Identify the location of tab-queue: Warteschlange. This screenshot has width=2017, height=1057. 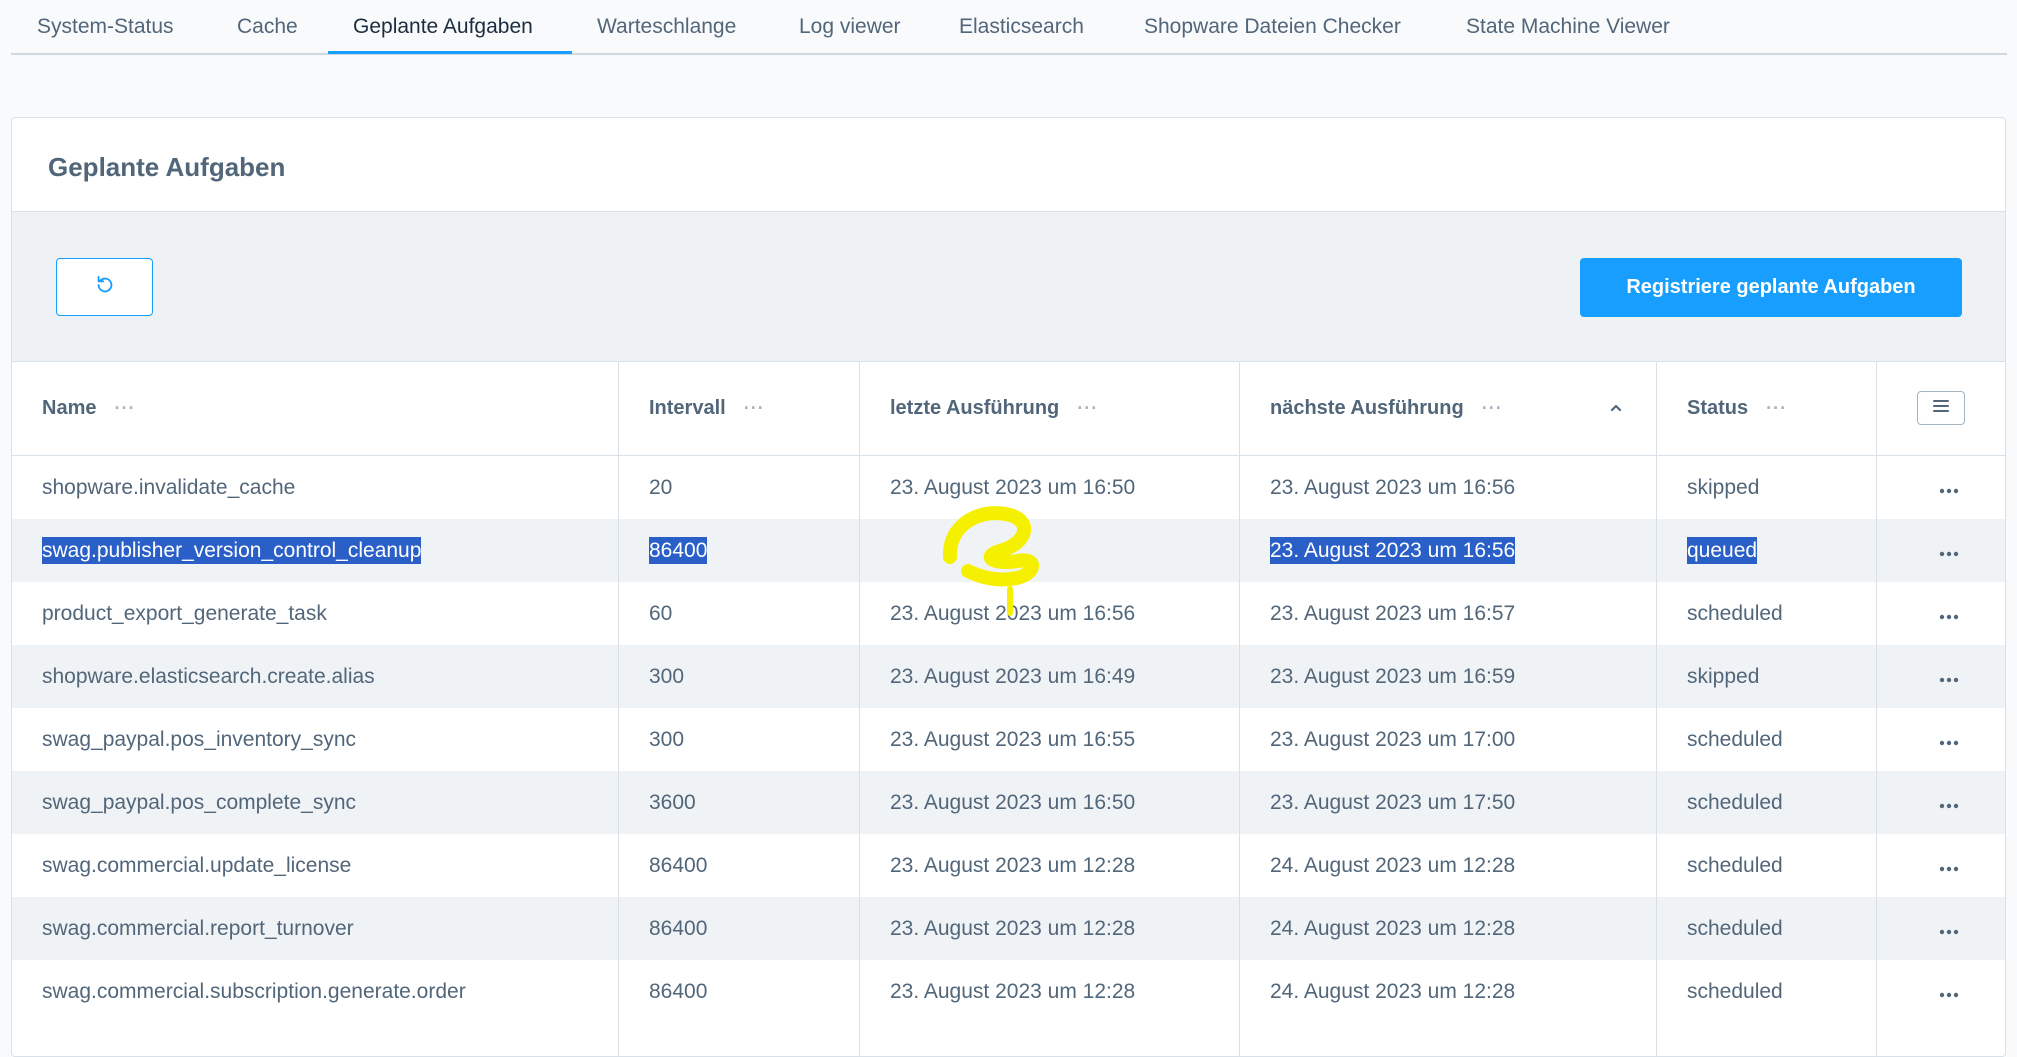
(666, 27).